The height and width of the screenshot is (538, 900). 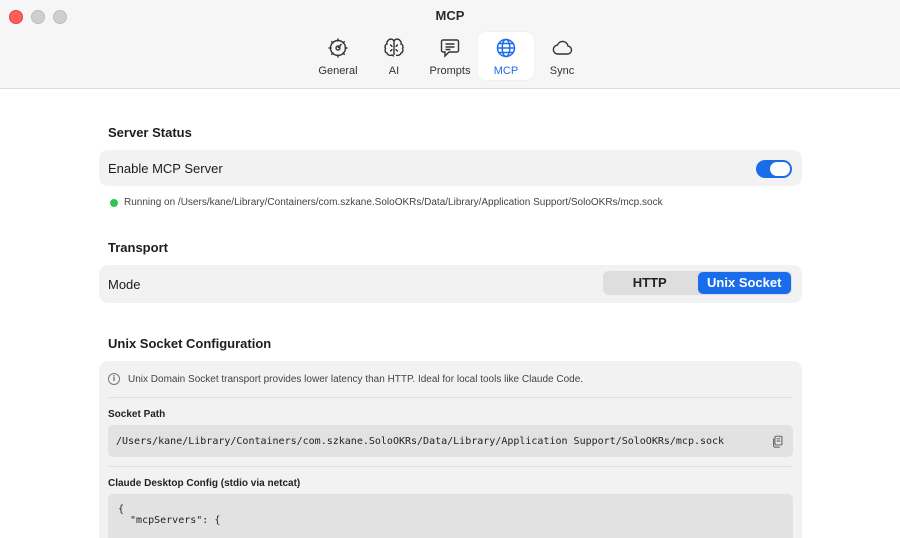 I want to click on tab-mcp: MCP, so click(x=506, y=56).